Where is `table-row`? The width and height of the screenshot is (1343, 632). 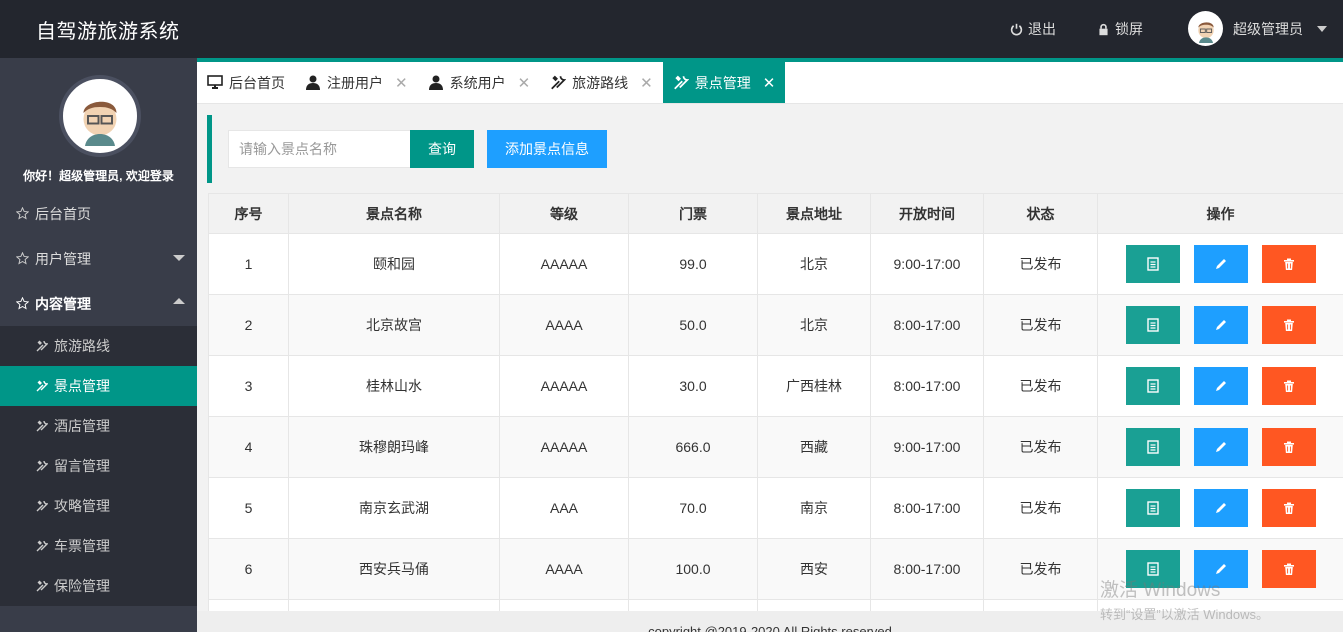
table-row is located at coordinates (775, 605).